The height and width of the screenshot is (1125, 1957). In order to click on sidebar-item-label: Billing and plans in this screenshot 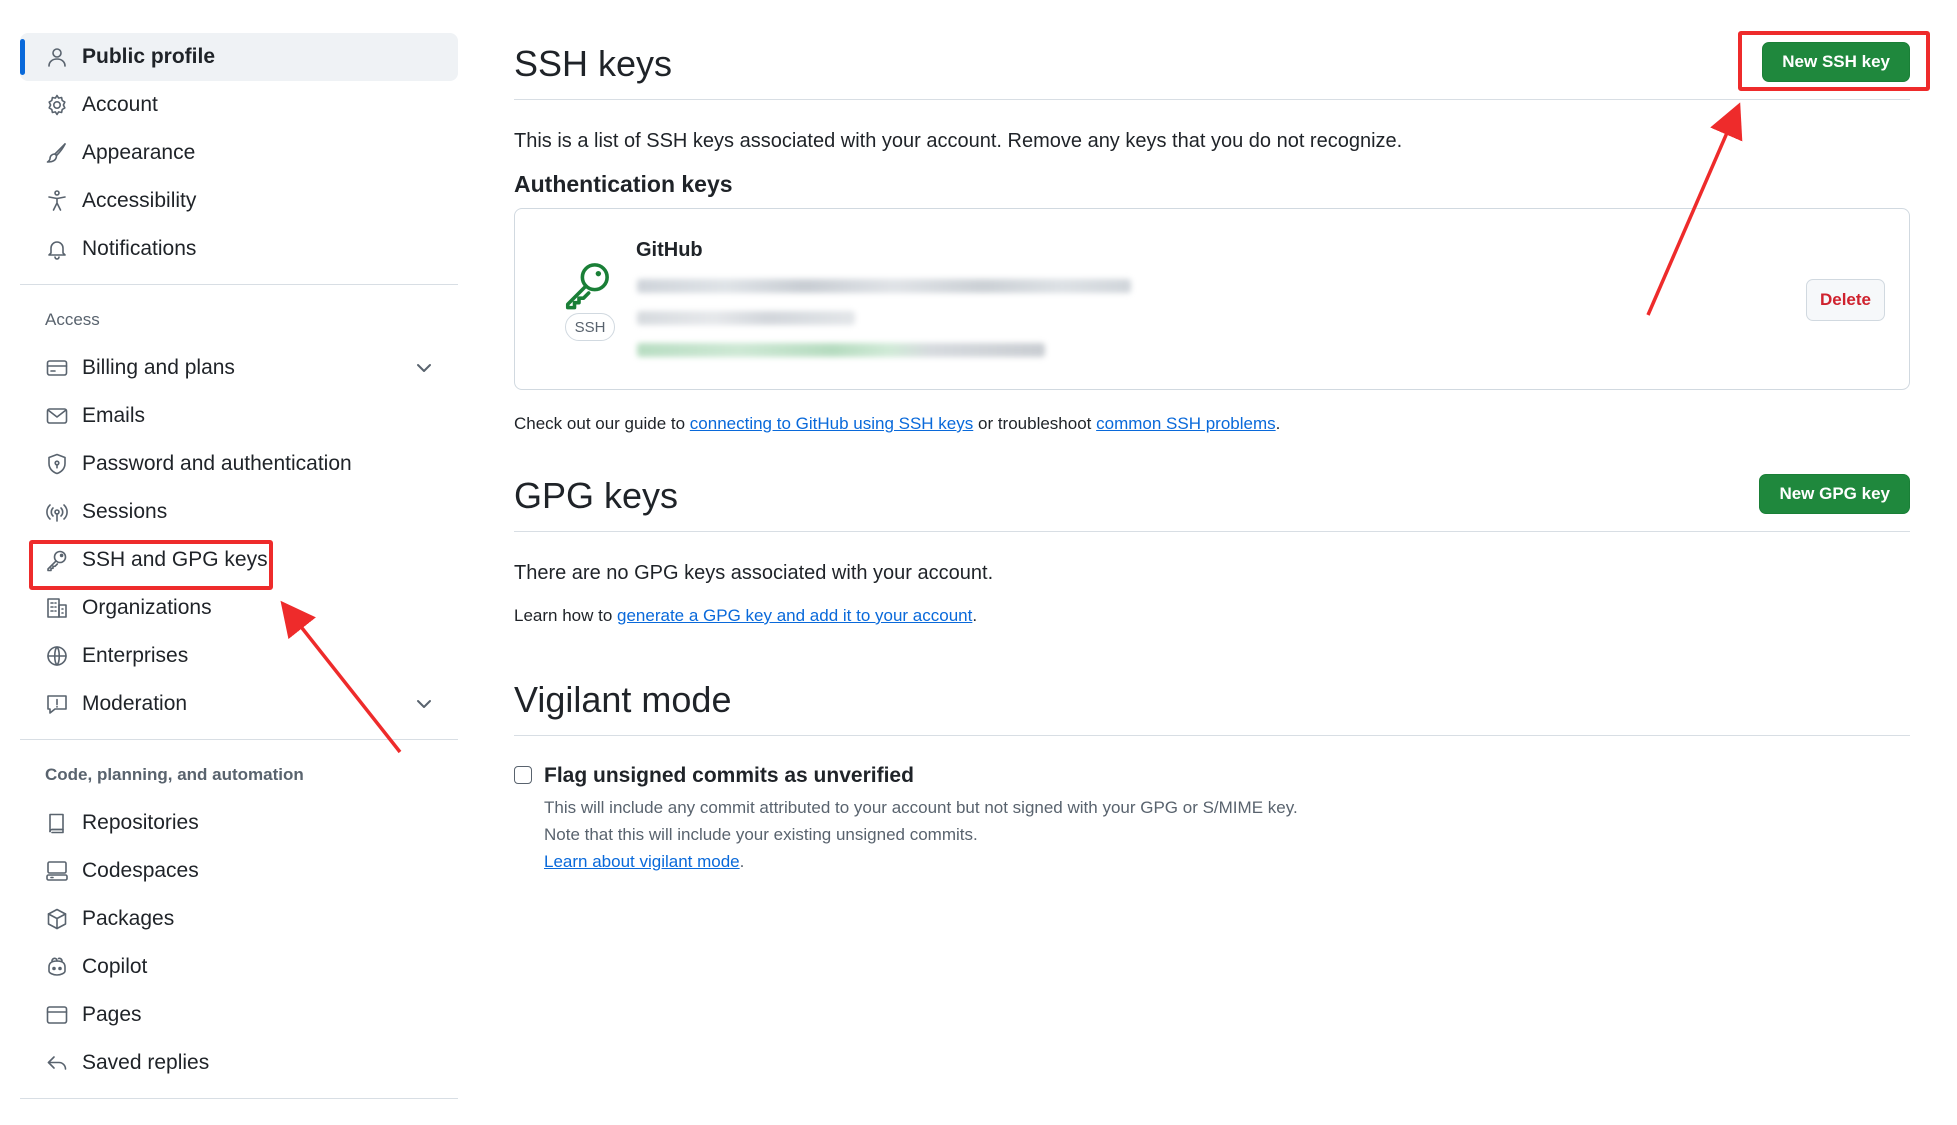, I will do `click(158, 367)`.